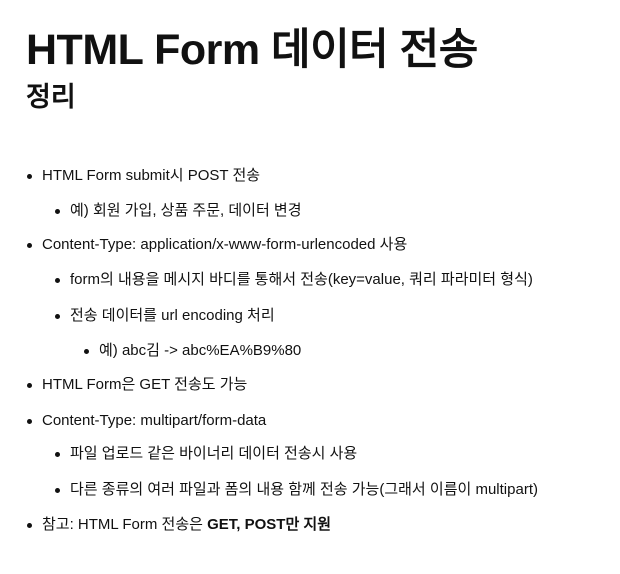  I want to click on bullet-text: 파일 업로드 같은 바이너리 데이터 전송시 사용, so click(214, 453).